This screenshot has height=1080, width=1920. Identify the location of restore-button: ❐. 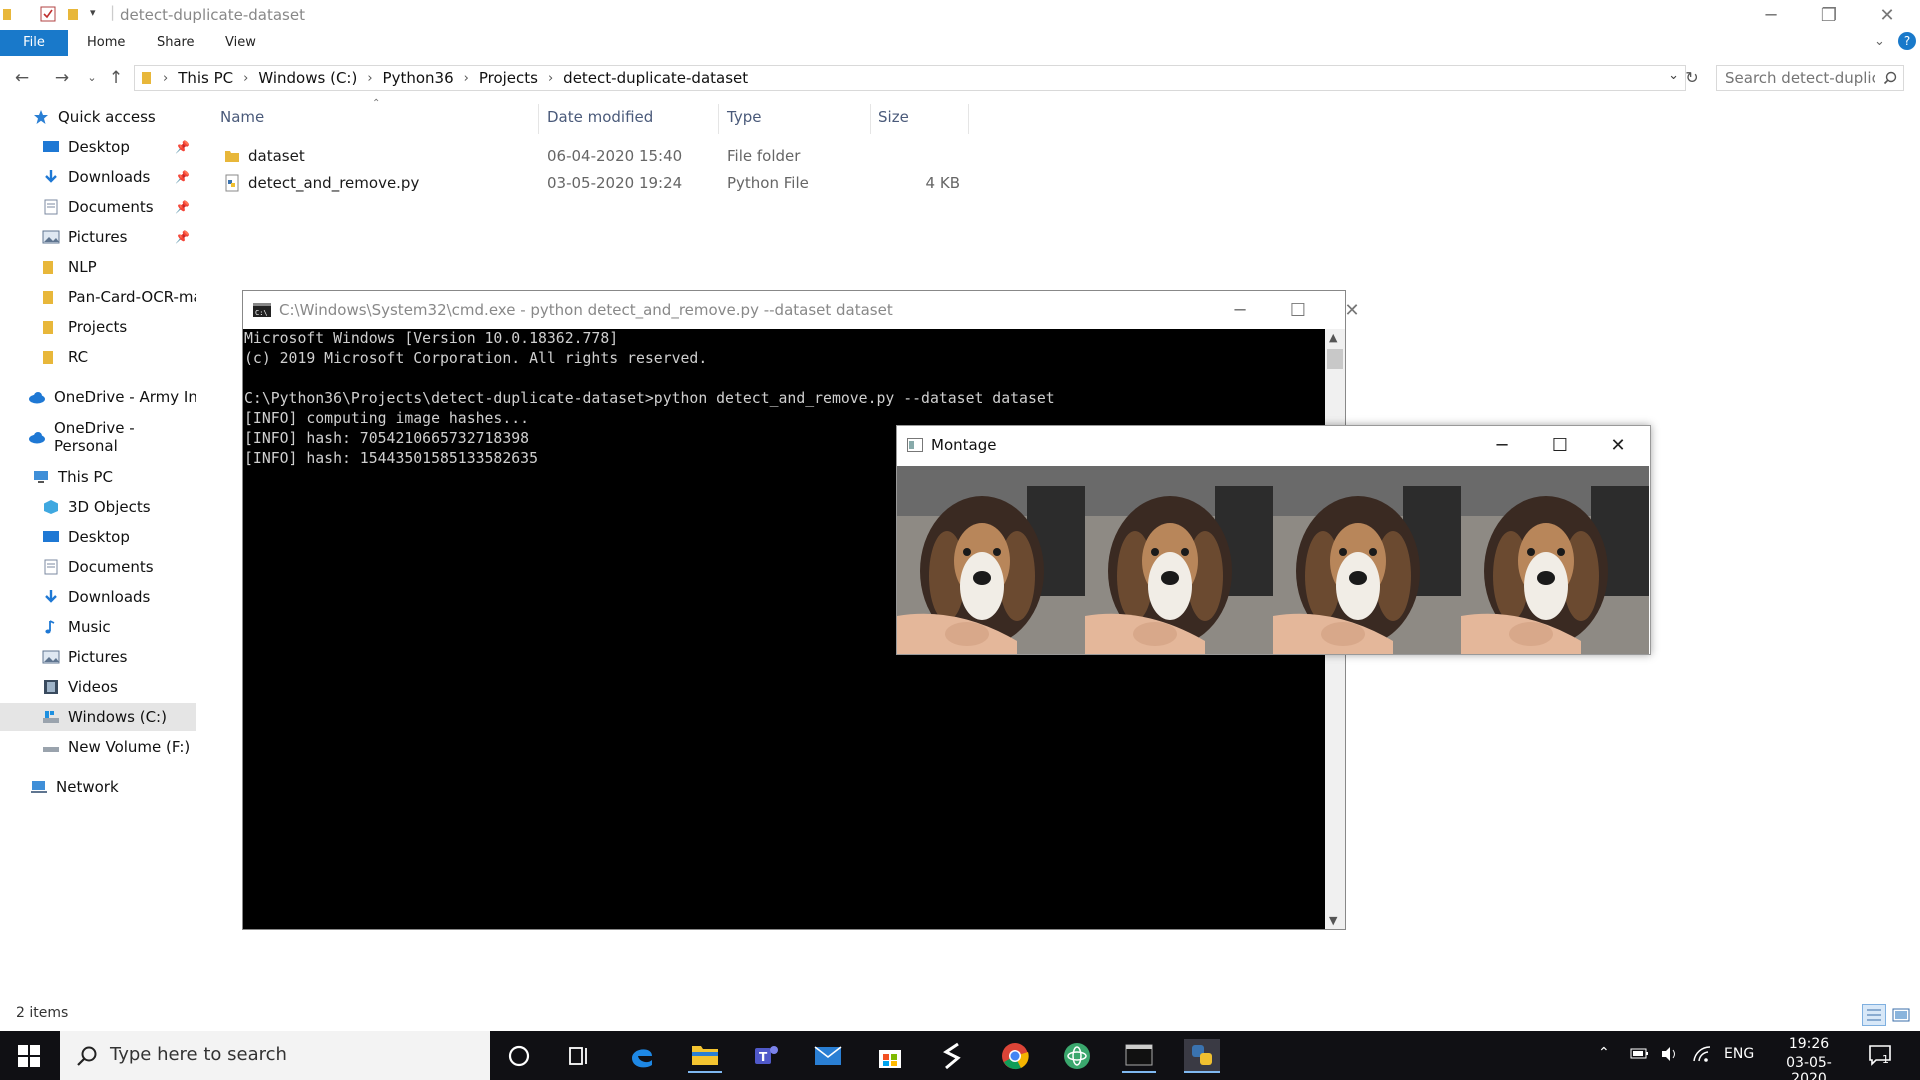
(1829, 15).